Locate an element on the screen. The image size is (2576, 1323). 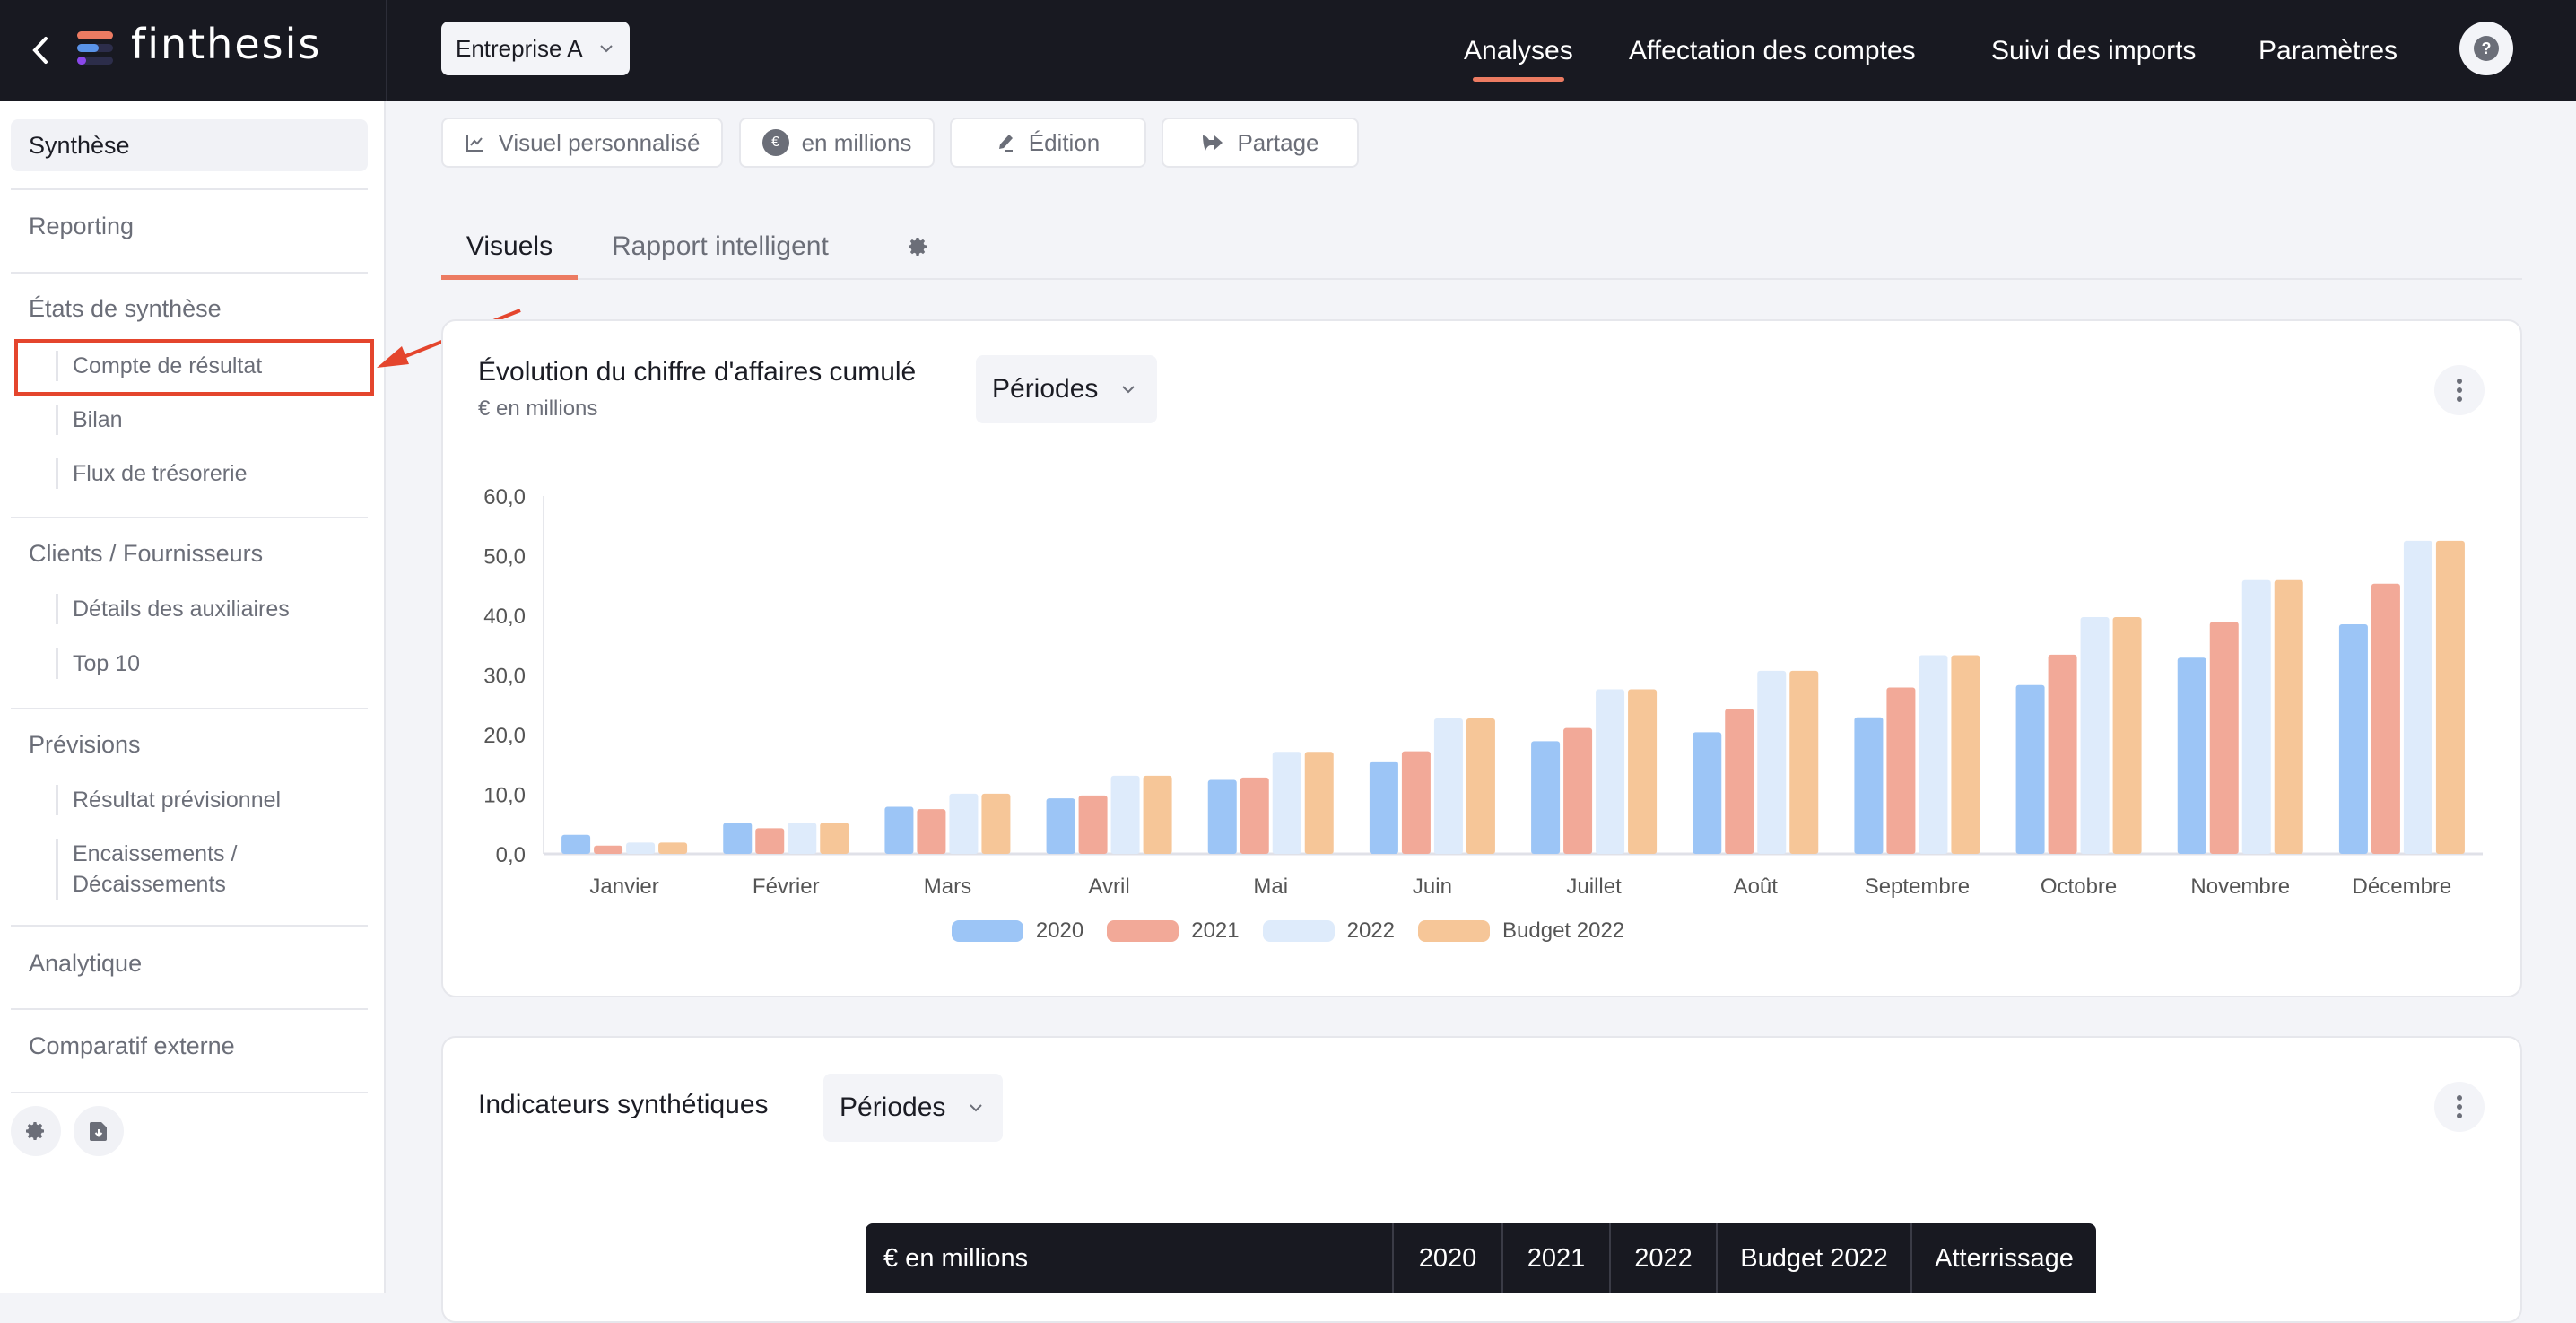
indicators-card-title: Indicateurs synthétiques is located at coordinates (623, 1104).